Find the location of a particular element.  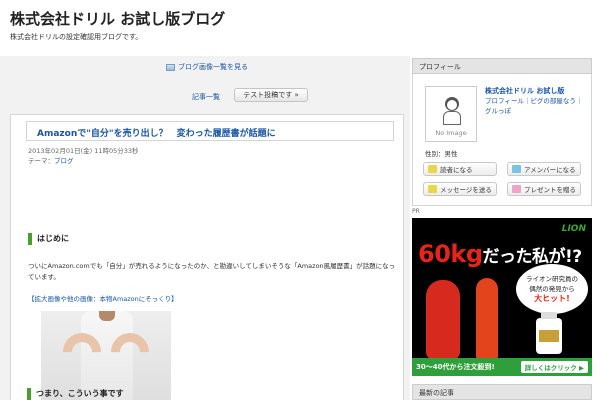

article-list-link: 記事一覧 is located at coordinates (206, 97).